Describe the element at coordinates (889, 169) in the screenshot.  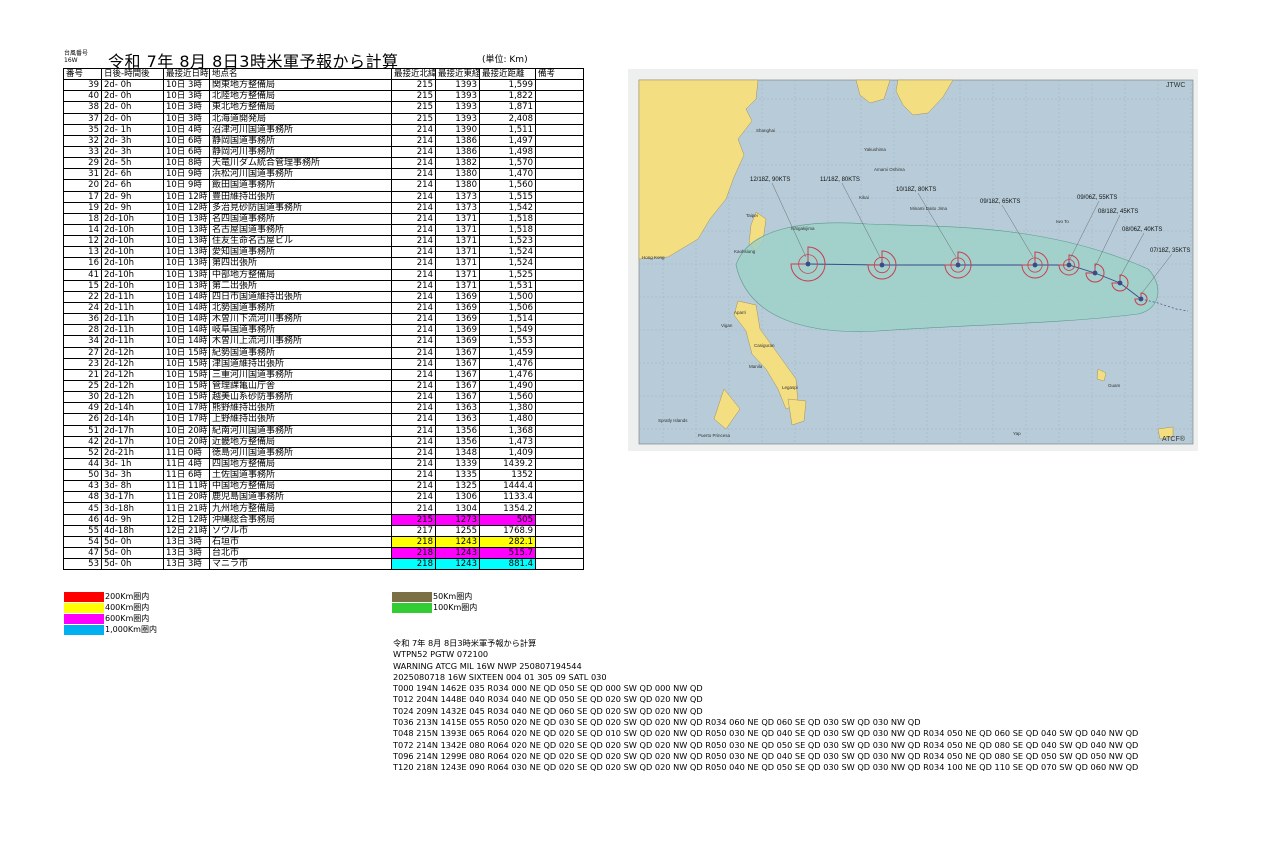
I see `place-label: Amami Oshima` at that location.